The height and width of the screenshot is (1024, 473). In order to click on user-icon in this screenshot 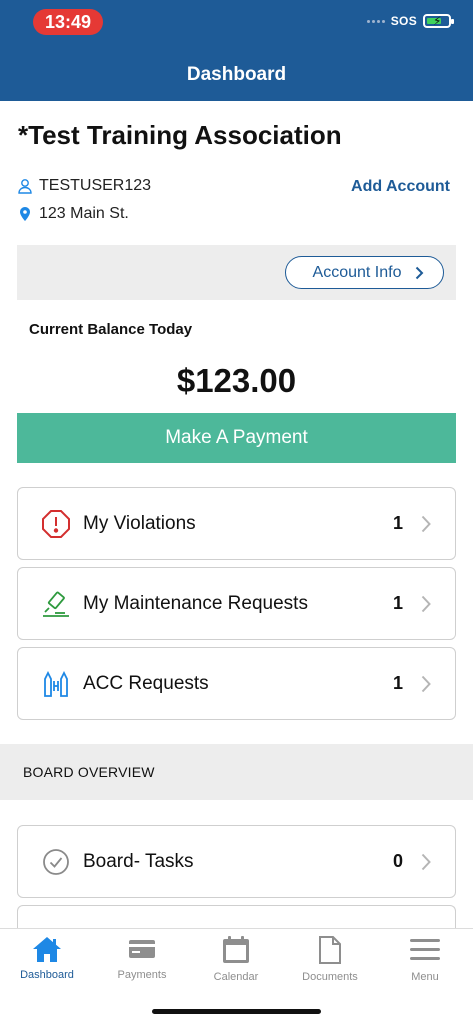, I will do `click(25, 186)`.